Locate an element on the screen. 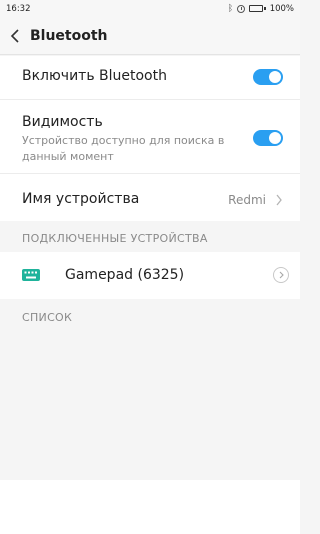 The image size is (320, 534). device-name: Gamepad (6325) is located at coordinates (125, 275).